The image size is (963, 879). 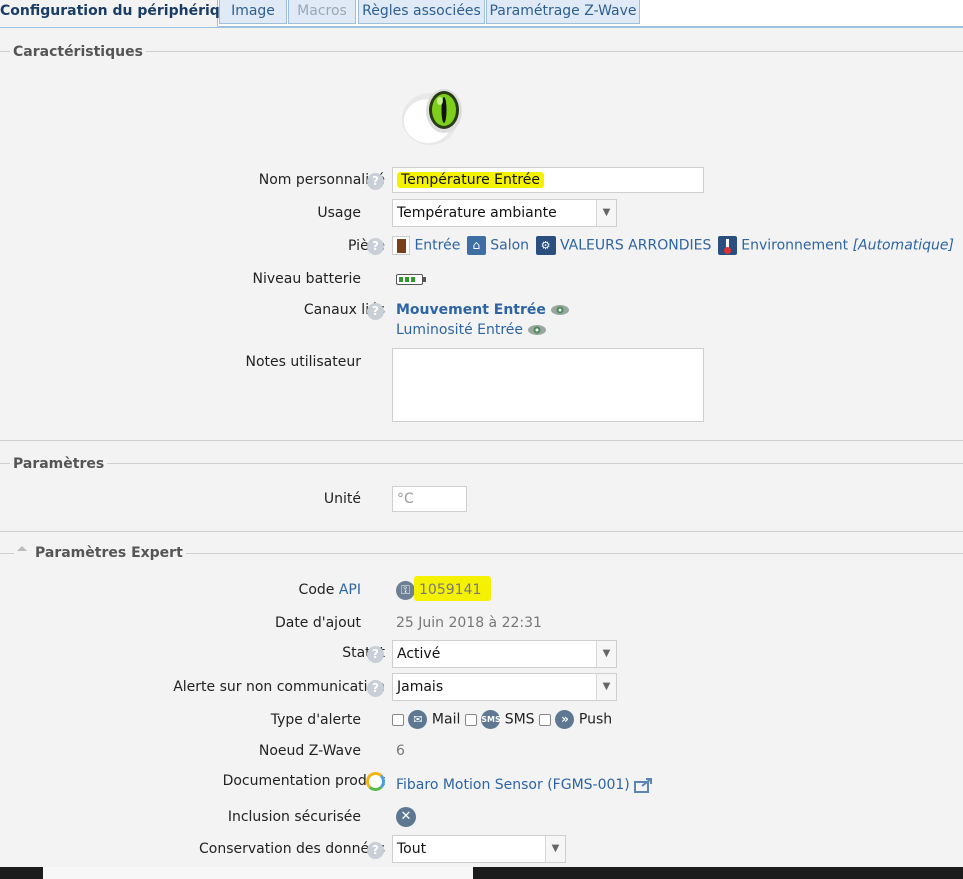 What do you see at coordinates (502, 719) in the screenshot?
I see `type-alerte-options: ✉ Mail SMS SMS » Push` at bounding box center [502, 719].